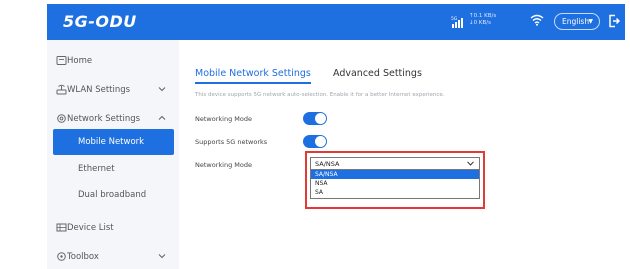 This screenshot has height=269, width=630. What do you see at coordinates (83, 257) in the screenshot?
I see `sidebar-item-label: Toolbox` at bounding box center [83, 257].